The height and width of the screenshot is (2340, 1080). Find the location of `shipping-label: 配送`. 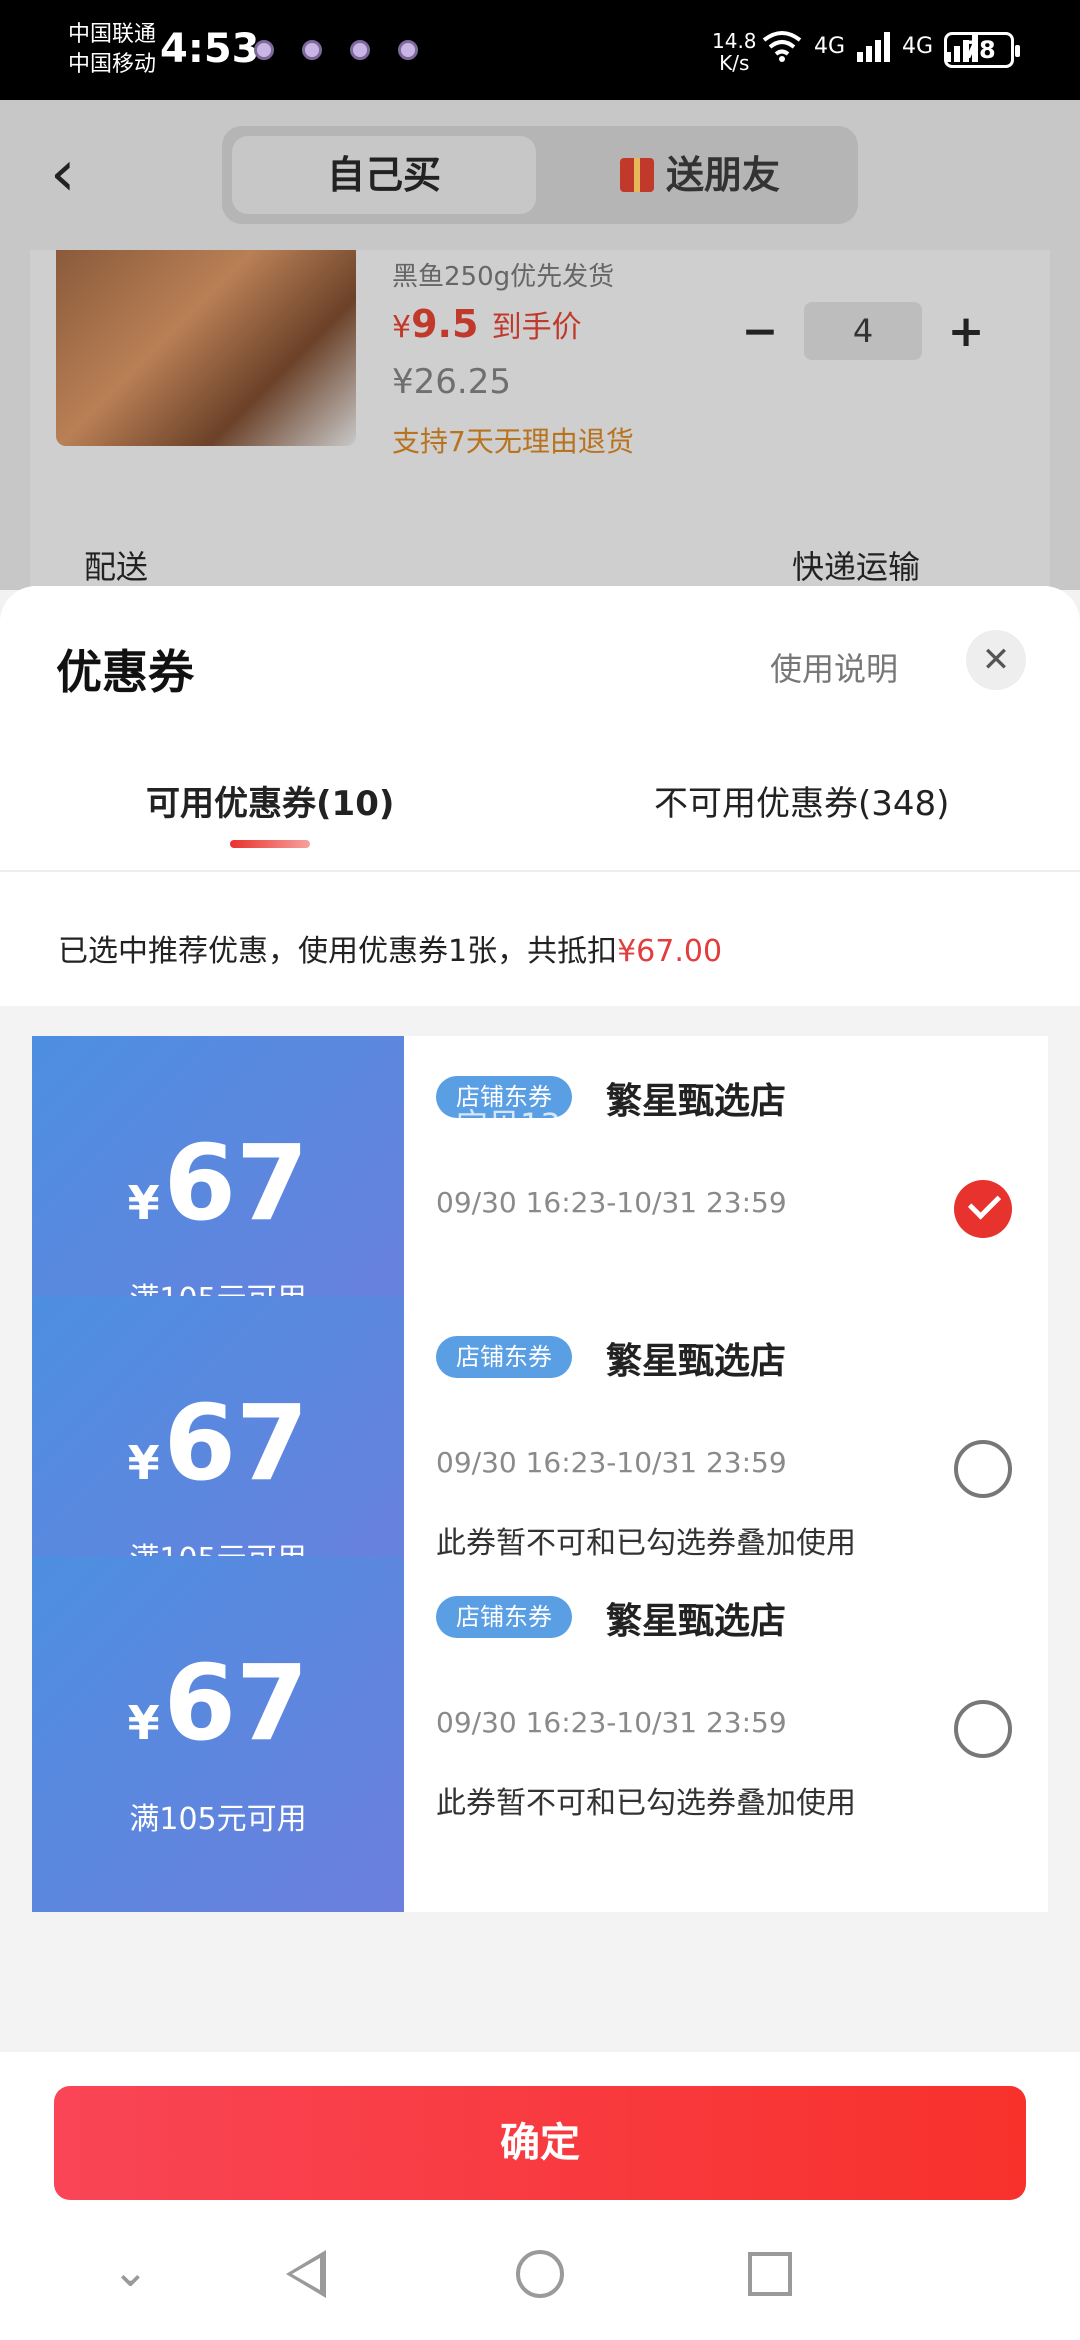

shipping-label: 配送 is located at coordinates (116, 567).